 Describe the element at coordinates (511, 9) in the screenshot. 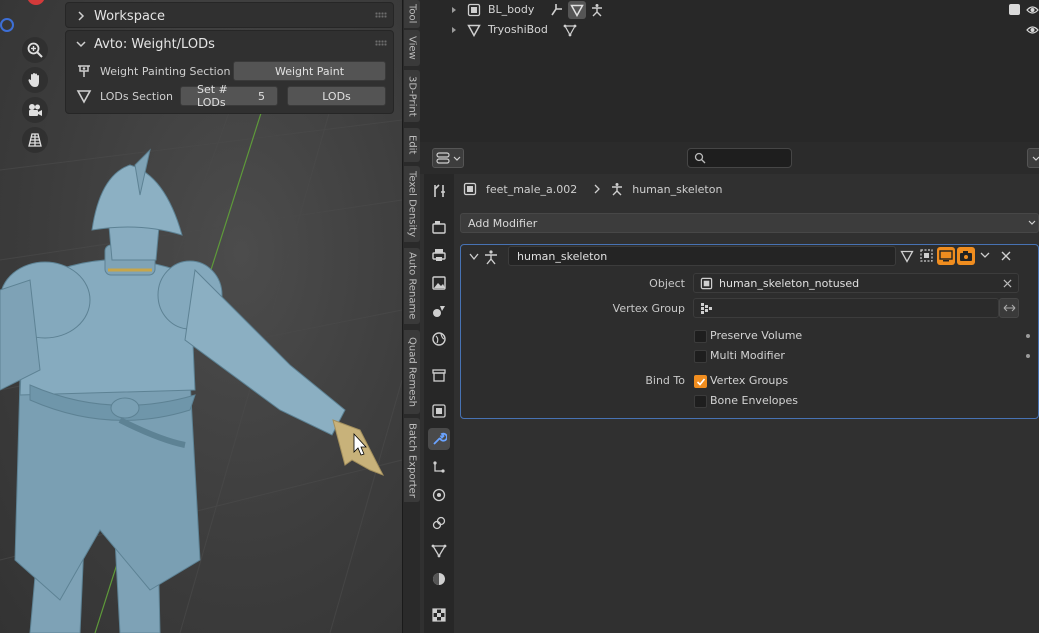

I see `outliner-item-name: BL_body` at that location.